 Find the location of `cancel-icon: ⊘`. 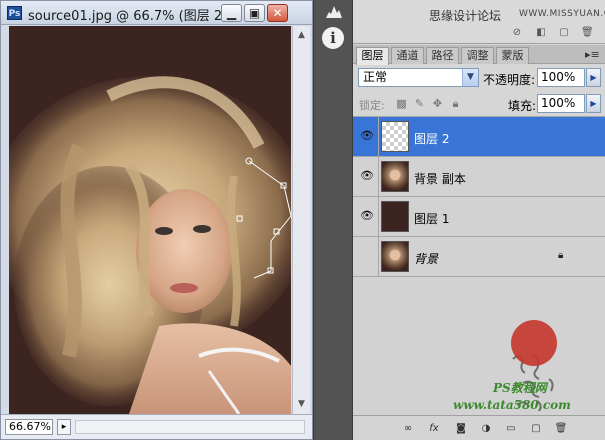

cancel-icon: ⊘ is located at coordinates (517, 33).